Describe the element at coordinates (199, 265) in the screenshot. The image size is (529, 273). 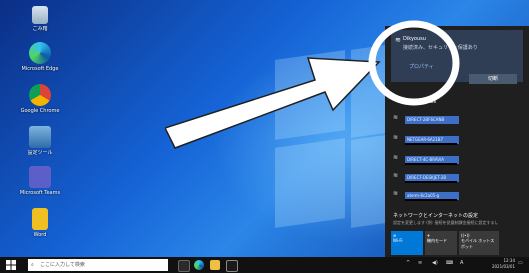
I see `edge-taskbar-icon` at that location.